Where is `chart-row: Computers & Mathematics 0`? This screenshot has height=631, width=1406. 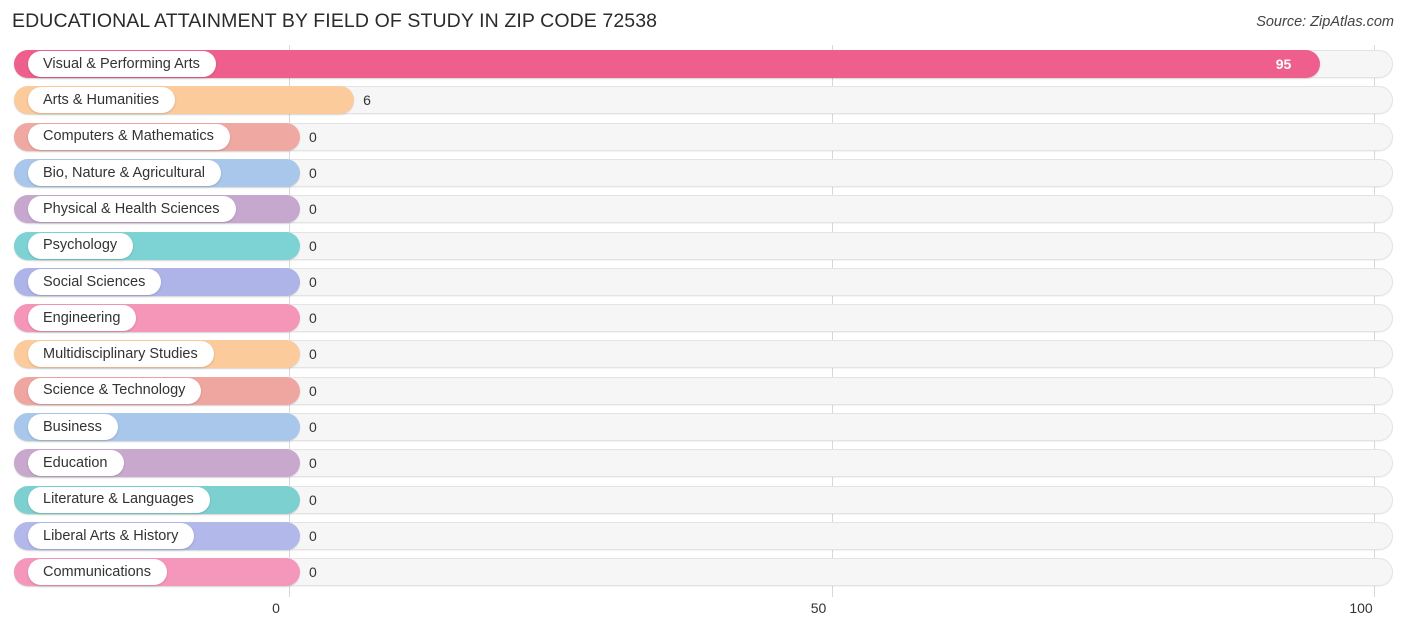 chart-row: Computers & Mathematics 0 is located at coordinates (703, 136).